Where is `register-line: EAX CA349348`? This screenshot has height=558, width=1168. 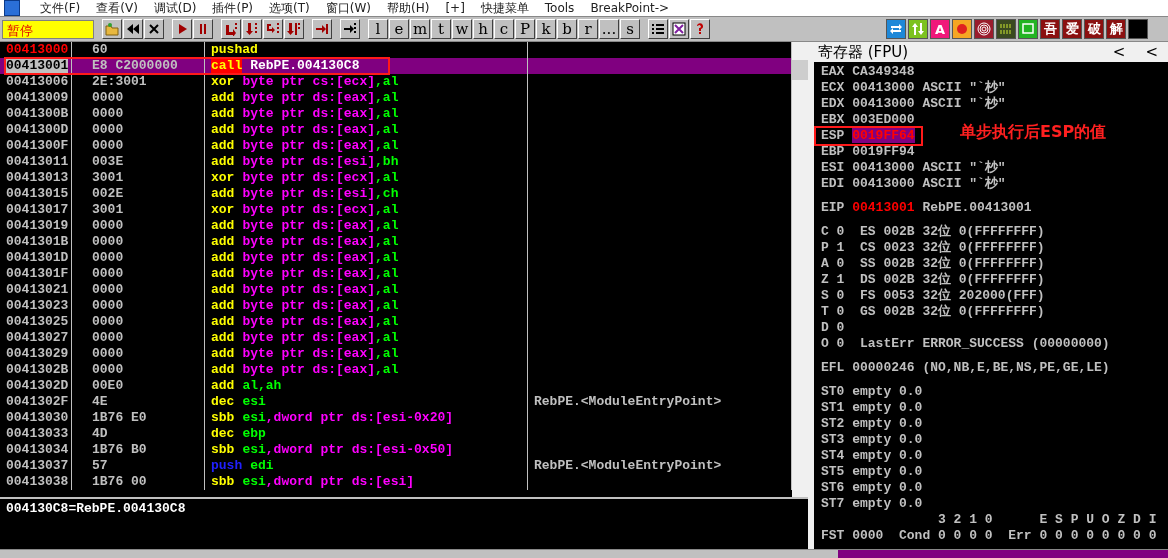 register-line: EAX CA349348 is located at coordinates (868, 72).